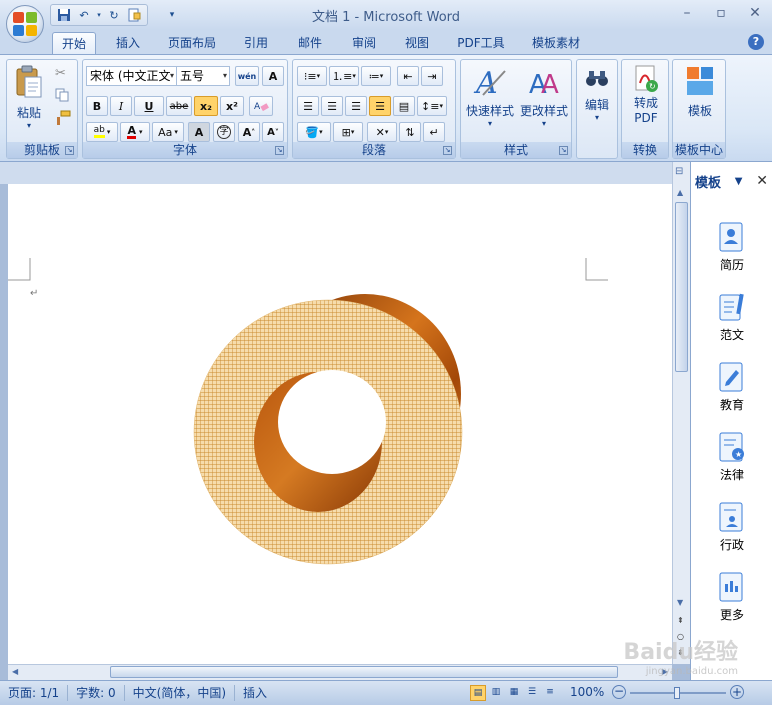  What do you see at coordinates (679, 171) in the screenshot?
I see `ruler-toggle-icon: ⊟` at bounding box center [679, 171].